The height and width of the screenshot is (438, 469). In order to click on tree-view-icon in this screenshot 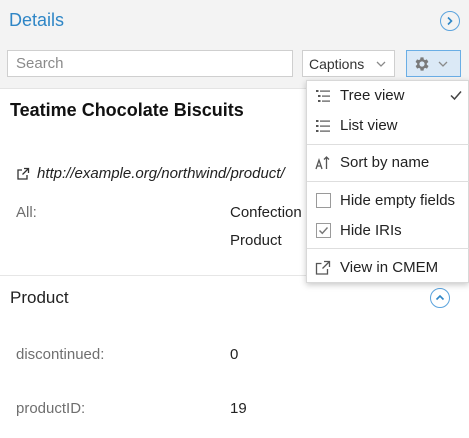, I will do `click(323, 96)`.